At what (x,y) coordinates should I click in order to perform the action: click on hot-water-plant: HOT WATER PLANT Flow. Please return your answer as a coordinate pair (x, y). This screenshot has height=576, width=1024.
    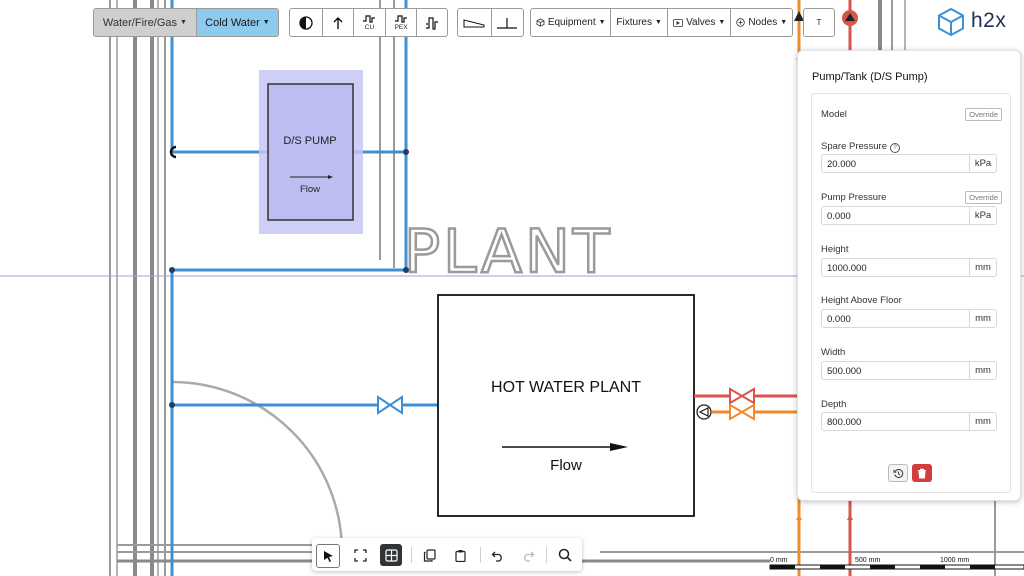
    Looking at the image, I should click on (566, 405).